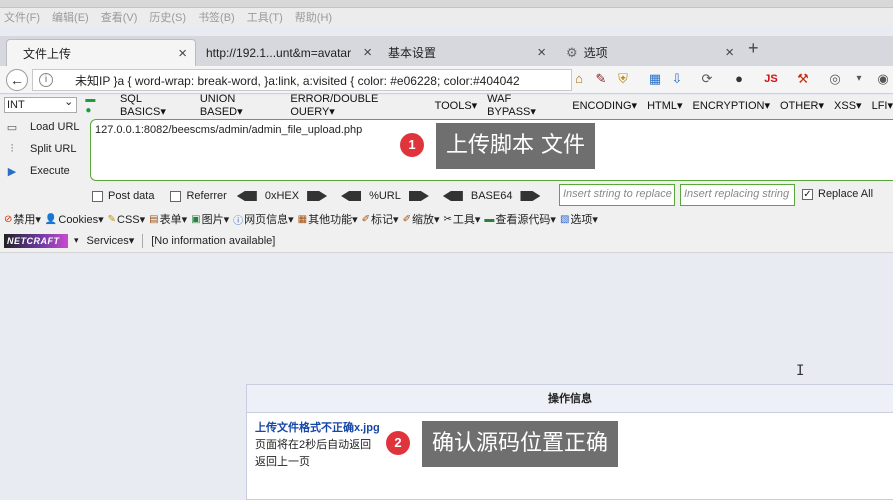 The image size is (893, 500). I want to click on tab-label: 基本设置, so click(412, 53).